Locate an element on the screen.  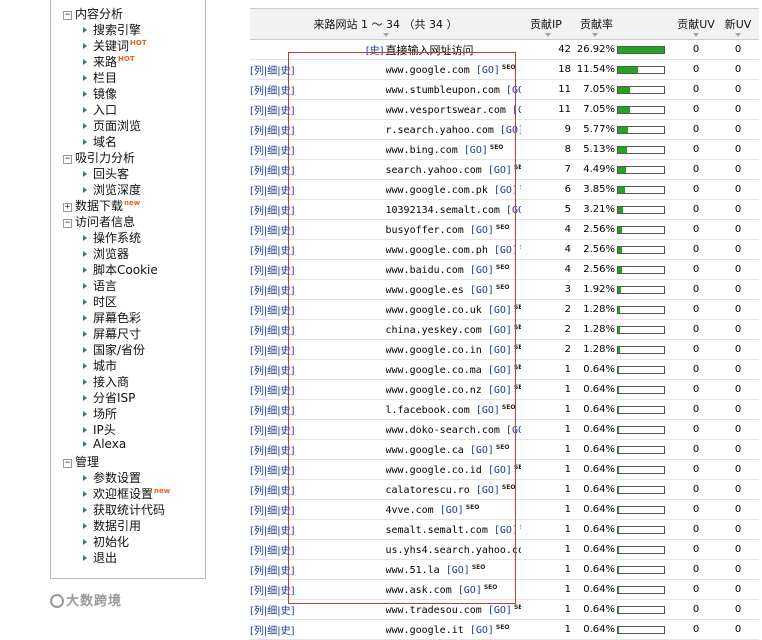
column-header-rate: 贡献率 is located at coordinates (625, 24).